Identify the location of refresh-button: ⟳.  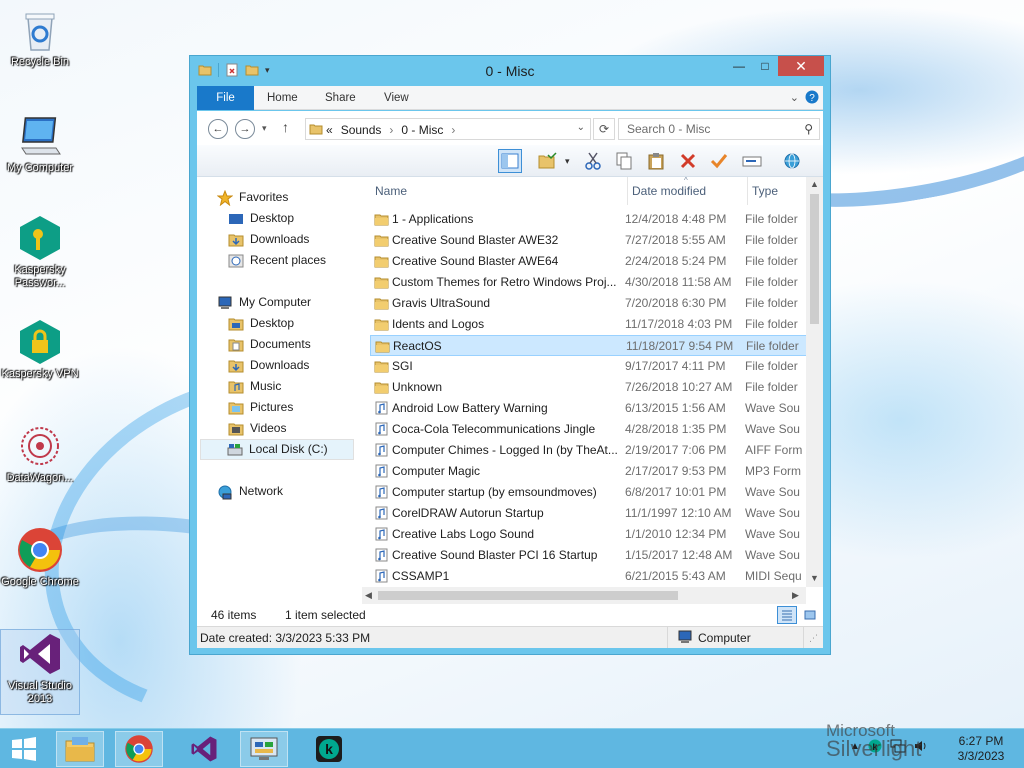
(604, 129).